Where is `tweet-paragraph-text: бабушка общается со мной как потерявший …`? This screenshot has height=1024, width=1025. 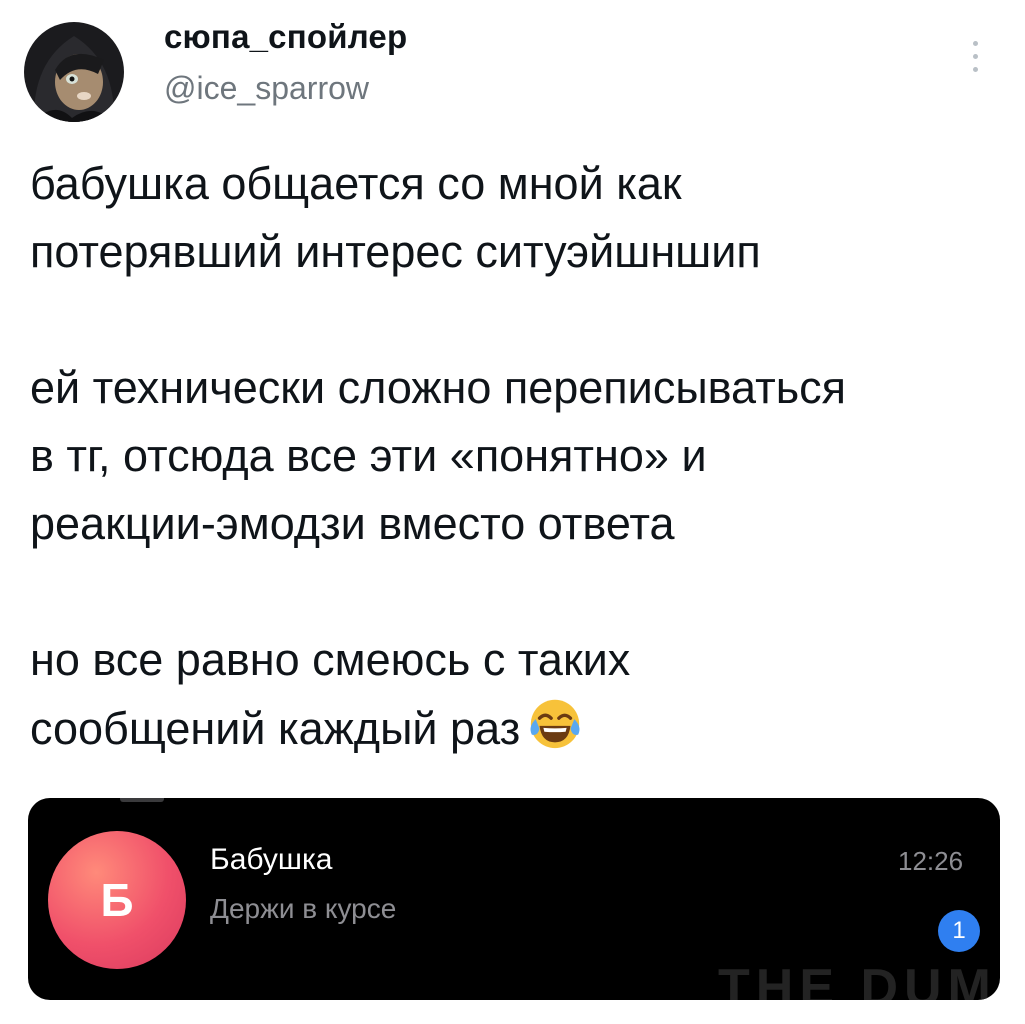 tweet-paragraph-text: бабушка общается со мной как потерявший … is located at coordinates (395, 217).